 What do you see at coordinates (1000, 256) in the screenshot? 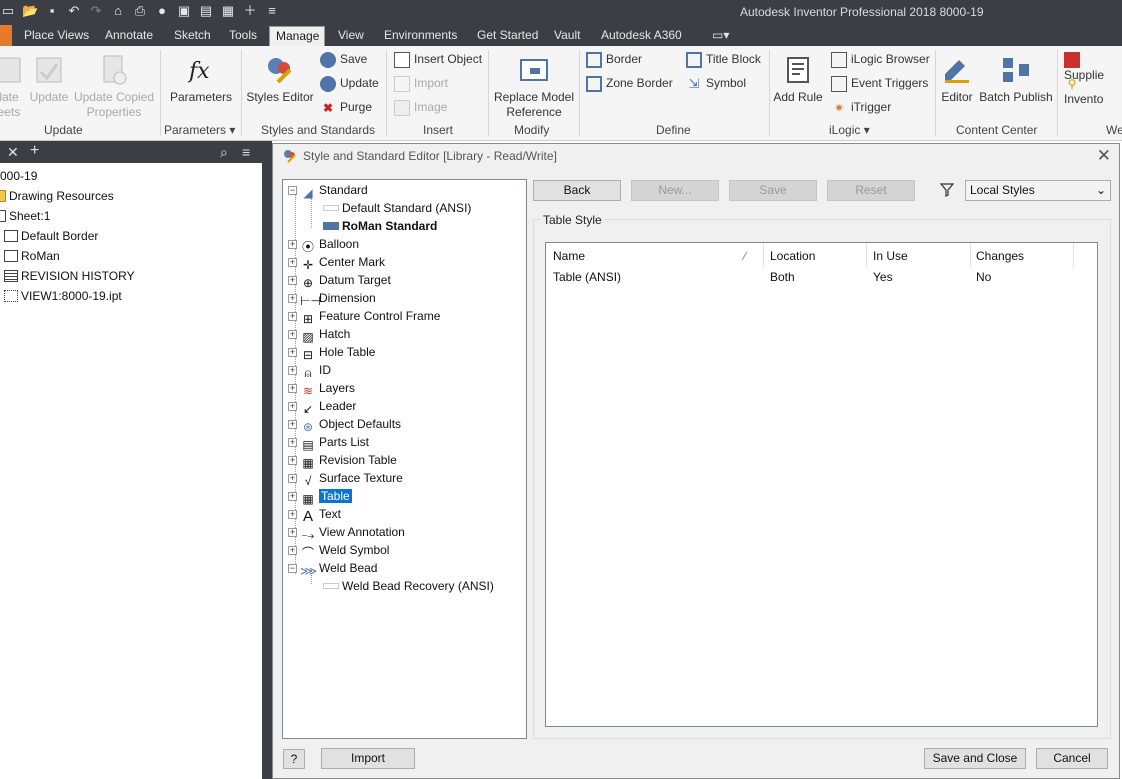
I see `column-header-changes: Changes` at bounding box center [1000, 256].